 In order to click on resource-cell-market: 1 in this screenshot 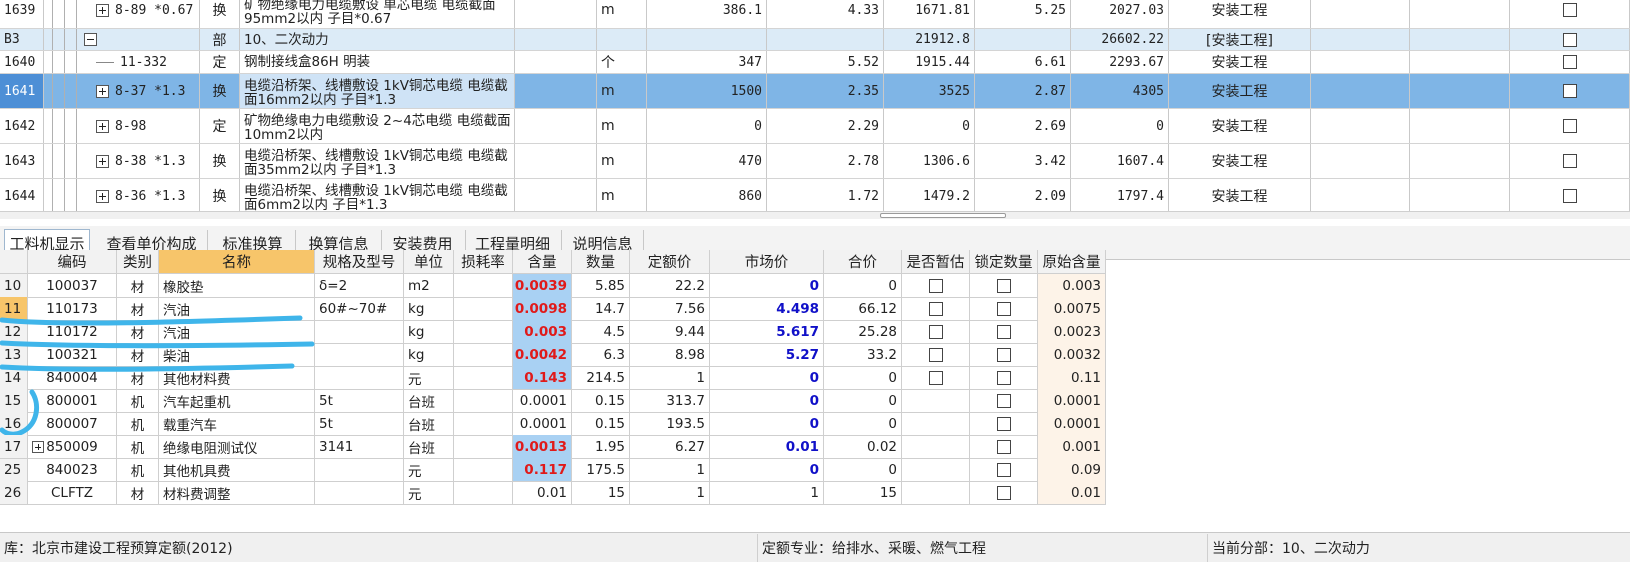, I will do `click(767, 493)`.